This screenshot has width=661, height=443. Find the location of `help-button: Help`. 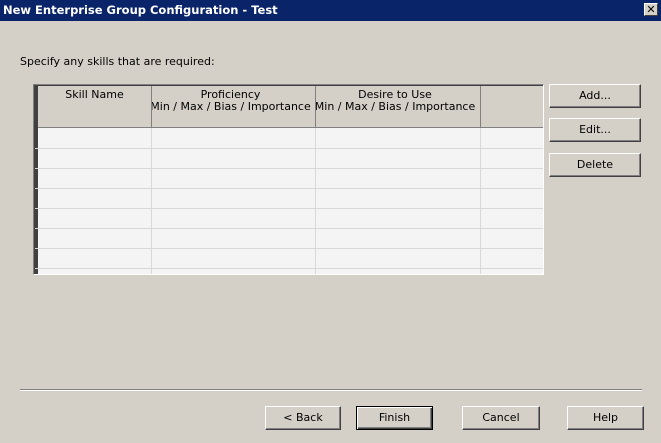

help-button: Help is located at coordinates (605, 418).